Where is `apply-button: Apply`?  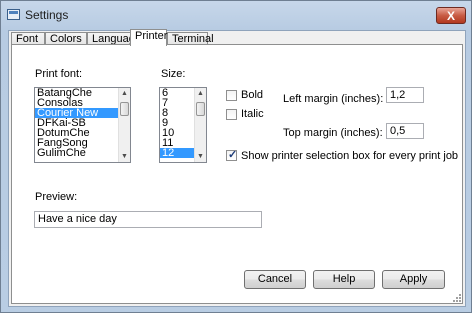
apply-button: Apply is located at coordinates (413, 279).